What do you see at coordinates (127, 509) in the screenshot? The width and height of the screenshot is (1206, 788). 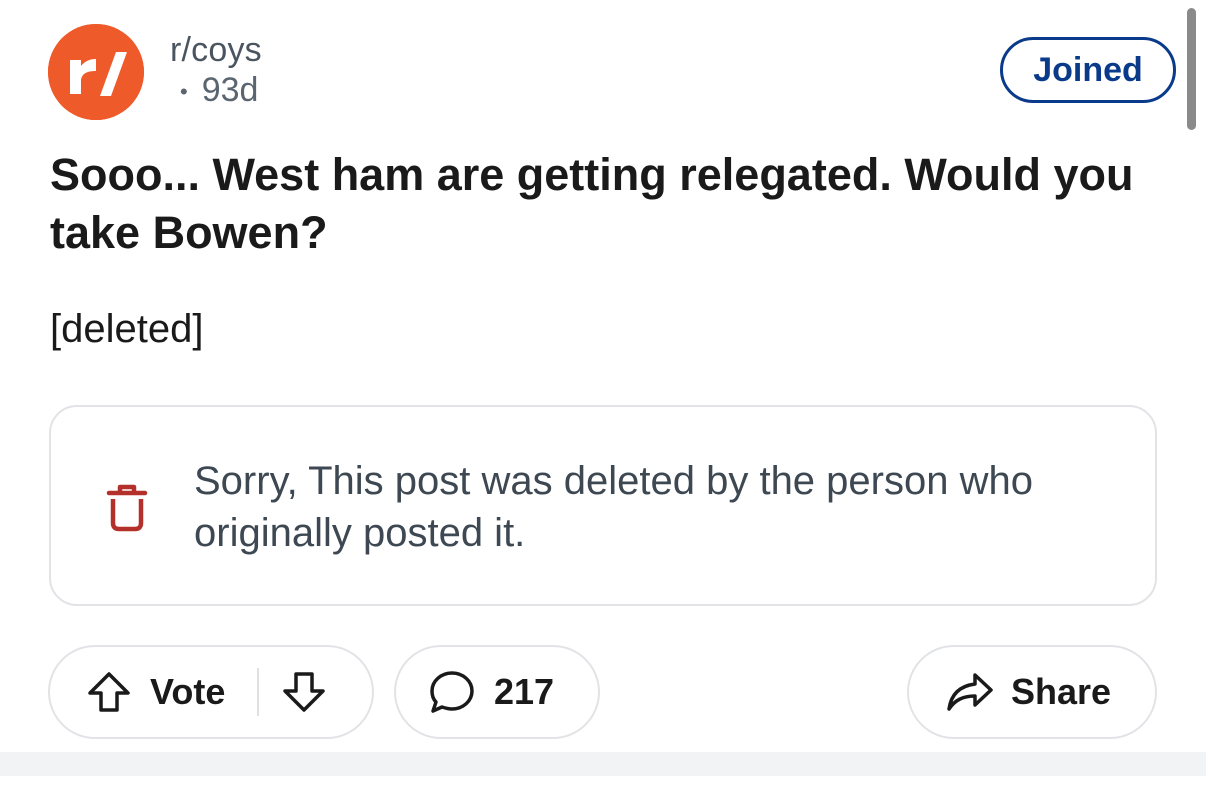 I see `trash-icon` at bounding box center [127, 509].